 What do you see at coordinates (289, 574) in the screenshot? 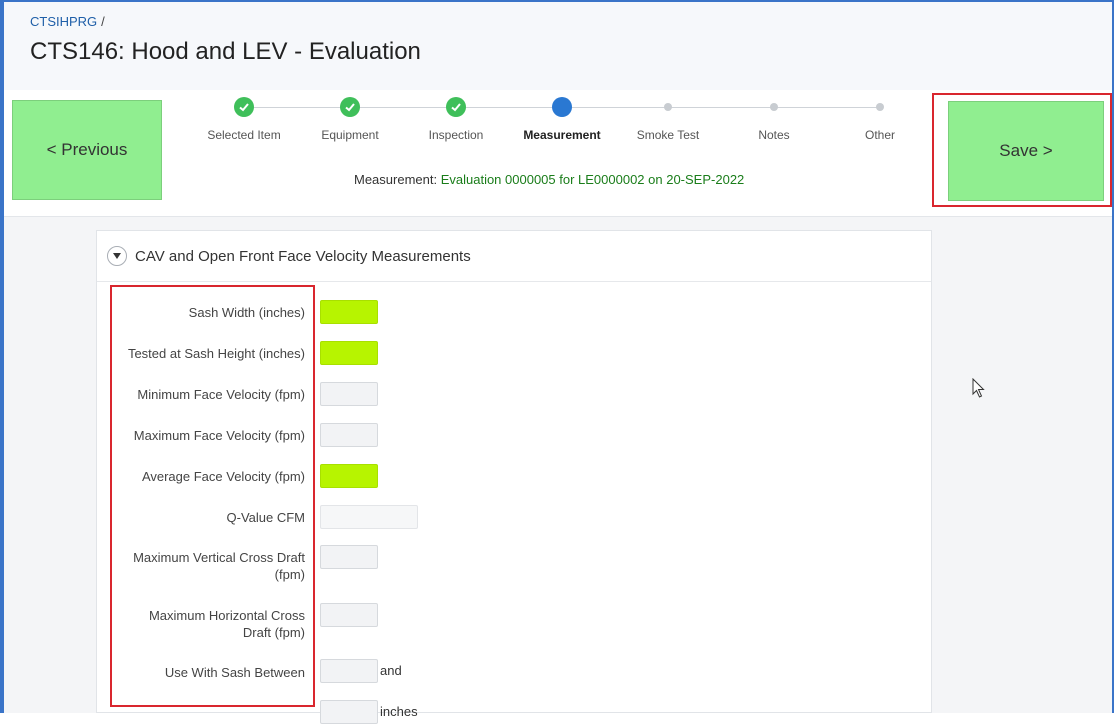
I see `label-line: (fpm)` at bounding box center [289, 574].